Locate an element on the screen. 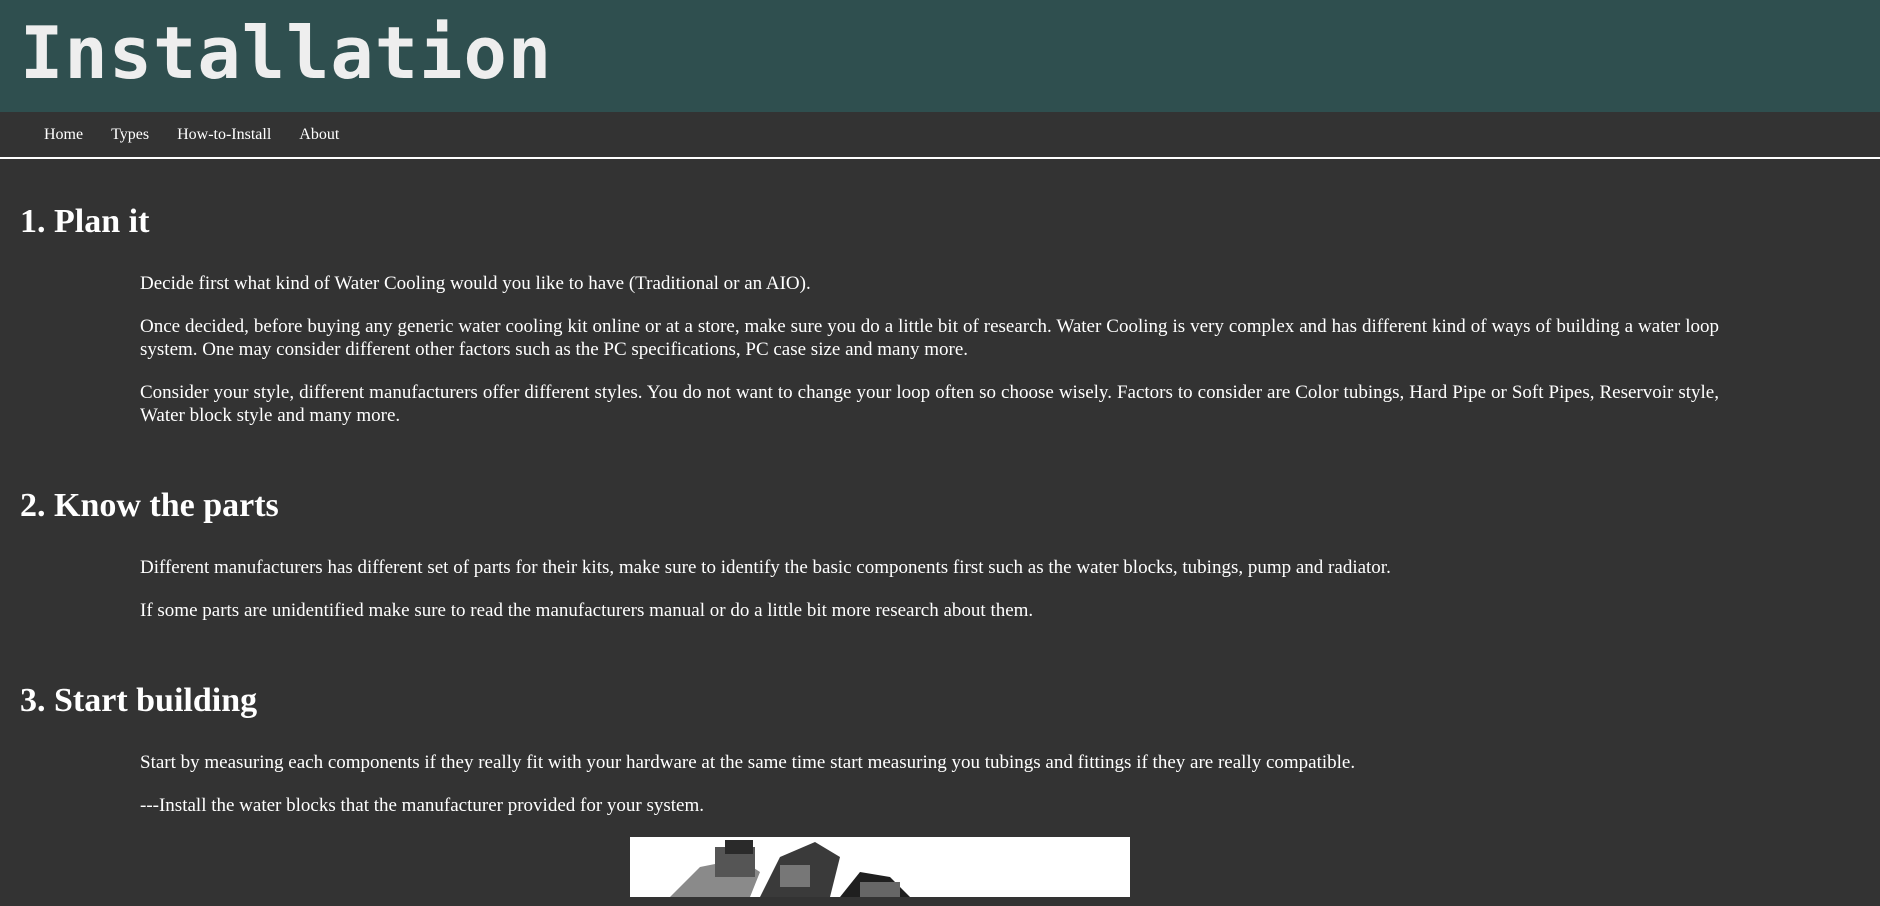  nav-types-link: Types is located at coordinates (130, 135).